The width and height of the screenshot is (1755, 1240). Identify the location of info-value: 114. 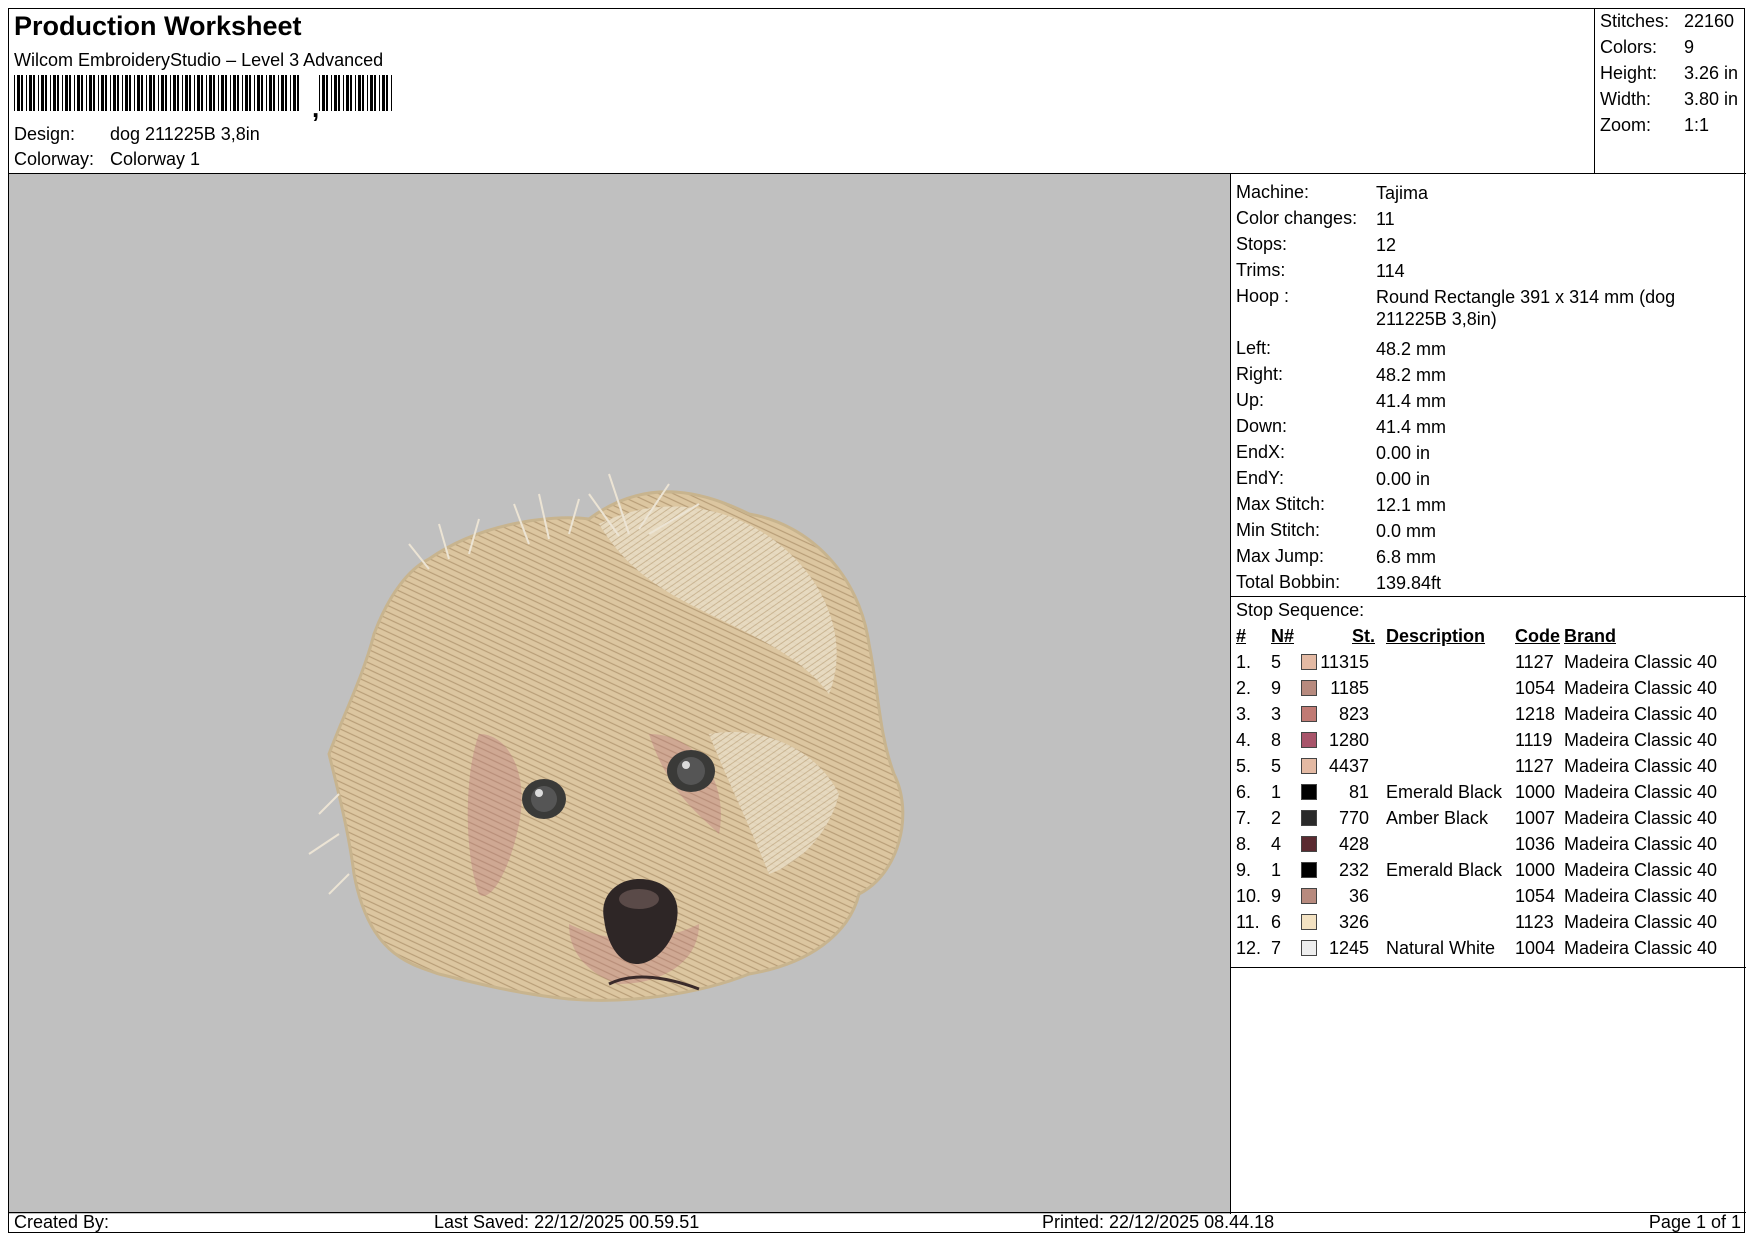
(1390, 271).